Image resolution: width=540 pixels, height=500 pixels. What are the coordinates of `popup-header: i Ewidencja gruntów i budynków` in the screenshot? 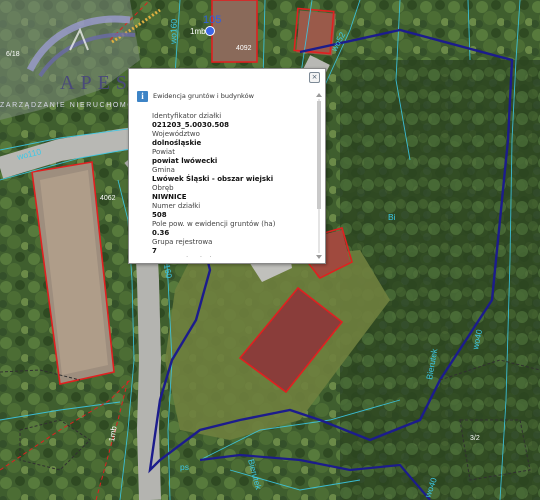 It's located at (226, 98).